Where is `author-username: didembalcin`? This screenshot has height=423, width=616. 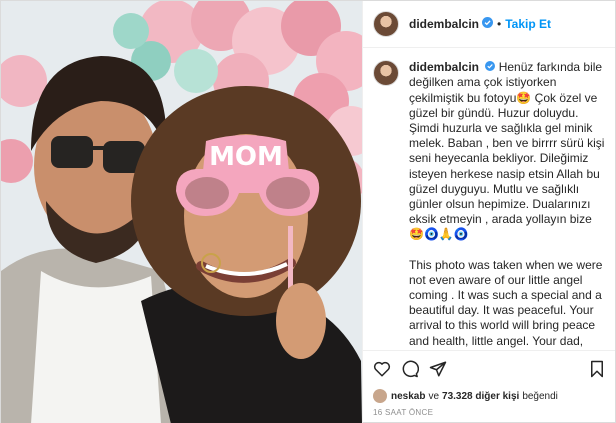 author-username: didembalcin is located at coordinates (444, 24).